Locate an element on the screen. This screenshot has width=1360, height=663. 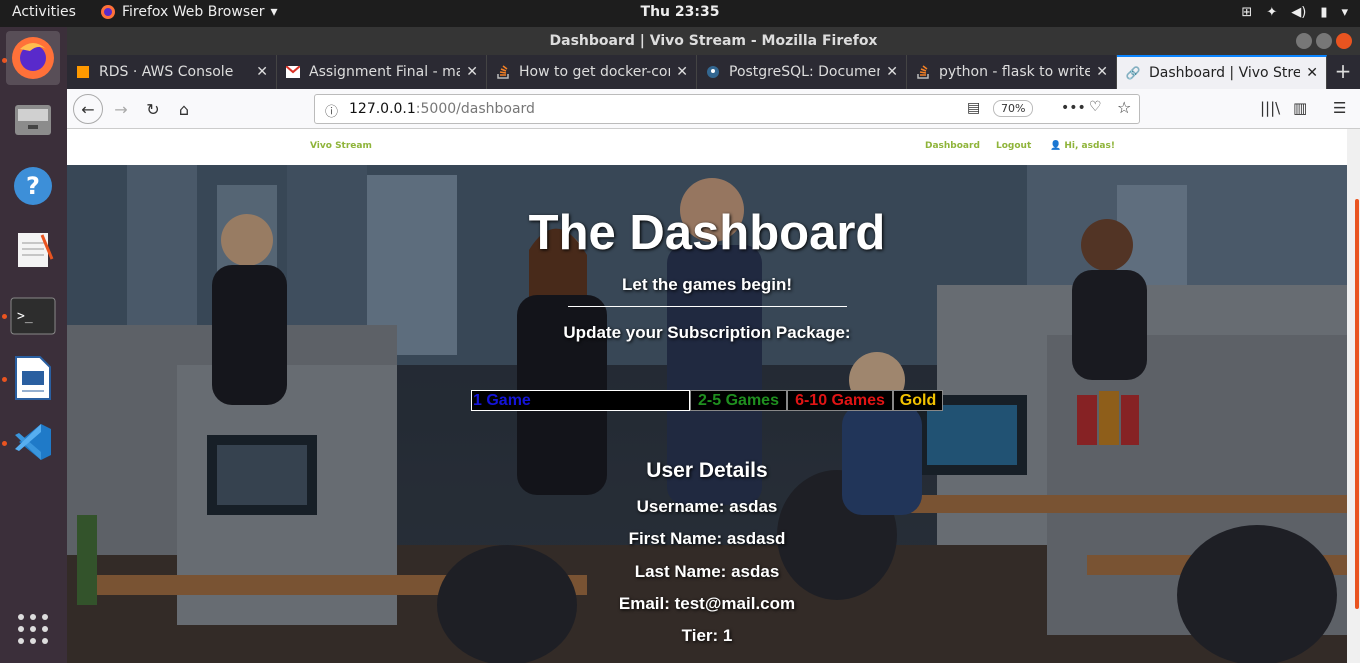
divider is located at coordinates (707, 306).